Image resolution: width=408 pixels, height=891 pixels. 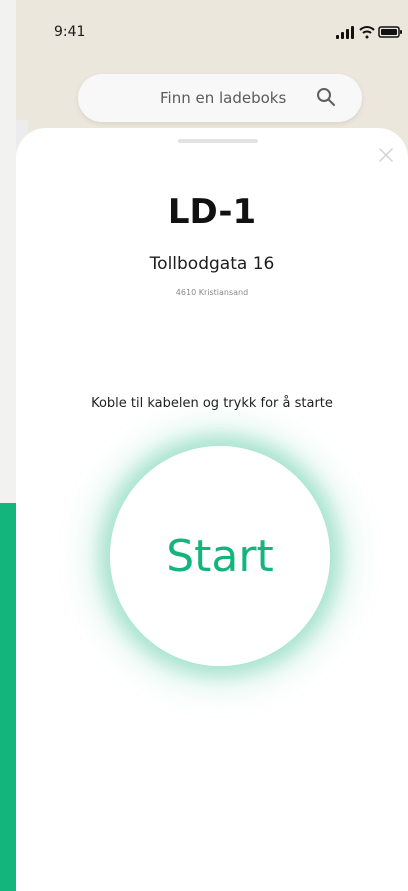 I want to click on status-bar: 9:41, so click(x=212, y=30).